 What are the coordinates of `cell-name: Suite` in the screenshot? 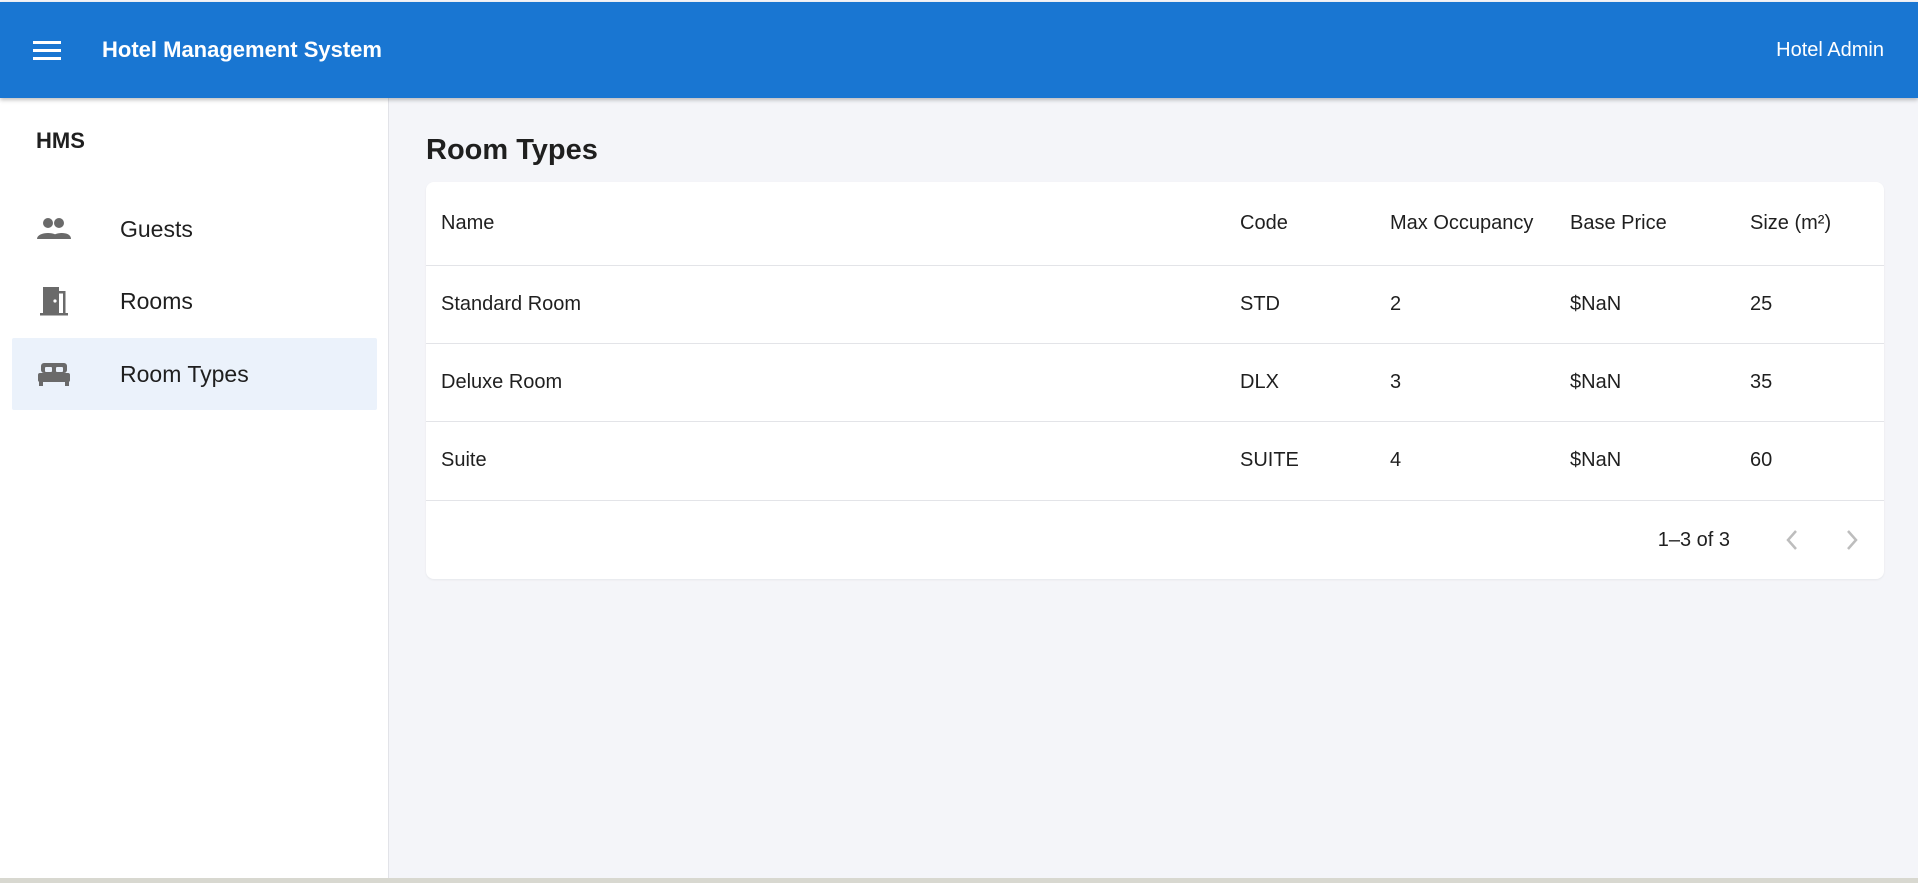 It's located at (464, 459).